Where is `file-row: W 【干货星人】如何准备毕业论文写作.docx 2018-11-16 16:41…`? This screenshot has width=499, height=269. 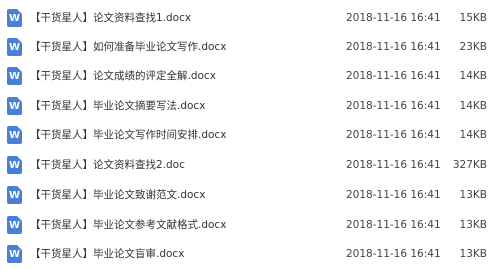 file-row: W 【干货星人】如何准备毕业论文写作.docx 2018-11-16 16:41… is located at coordinates (249, 47).